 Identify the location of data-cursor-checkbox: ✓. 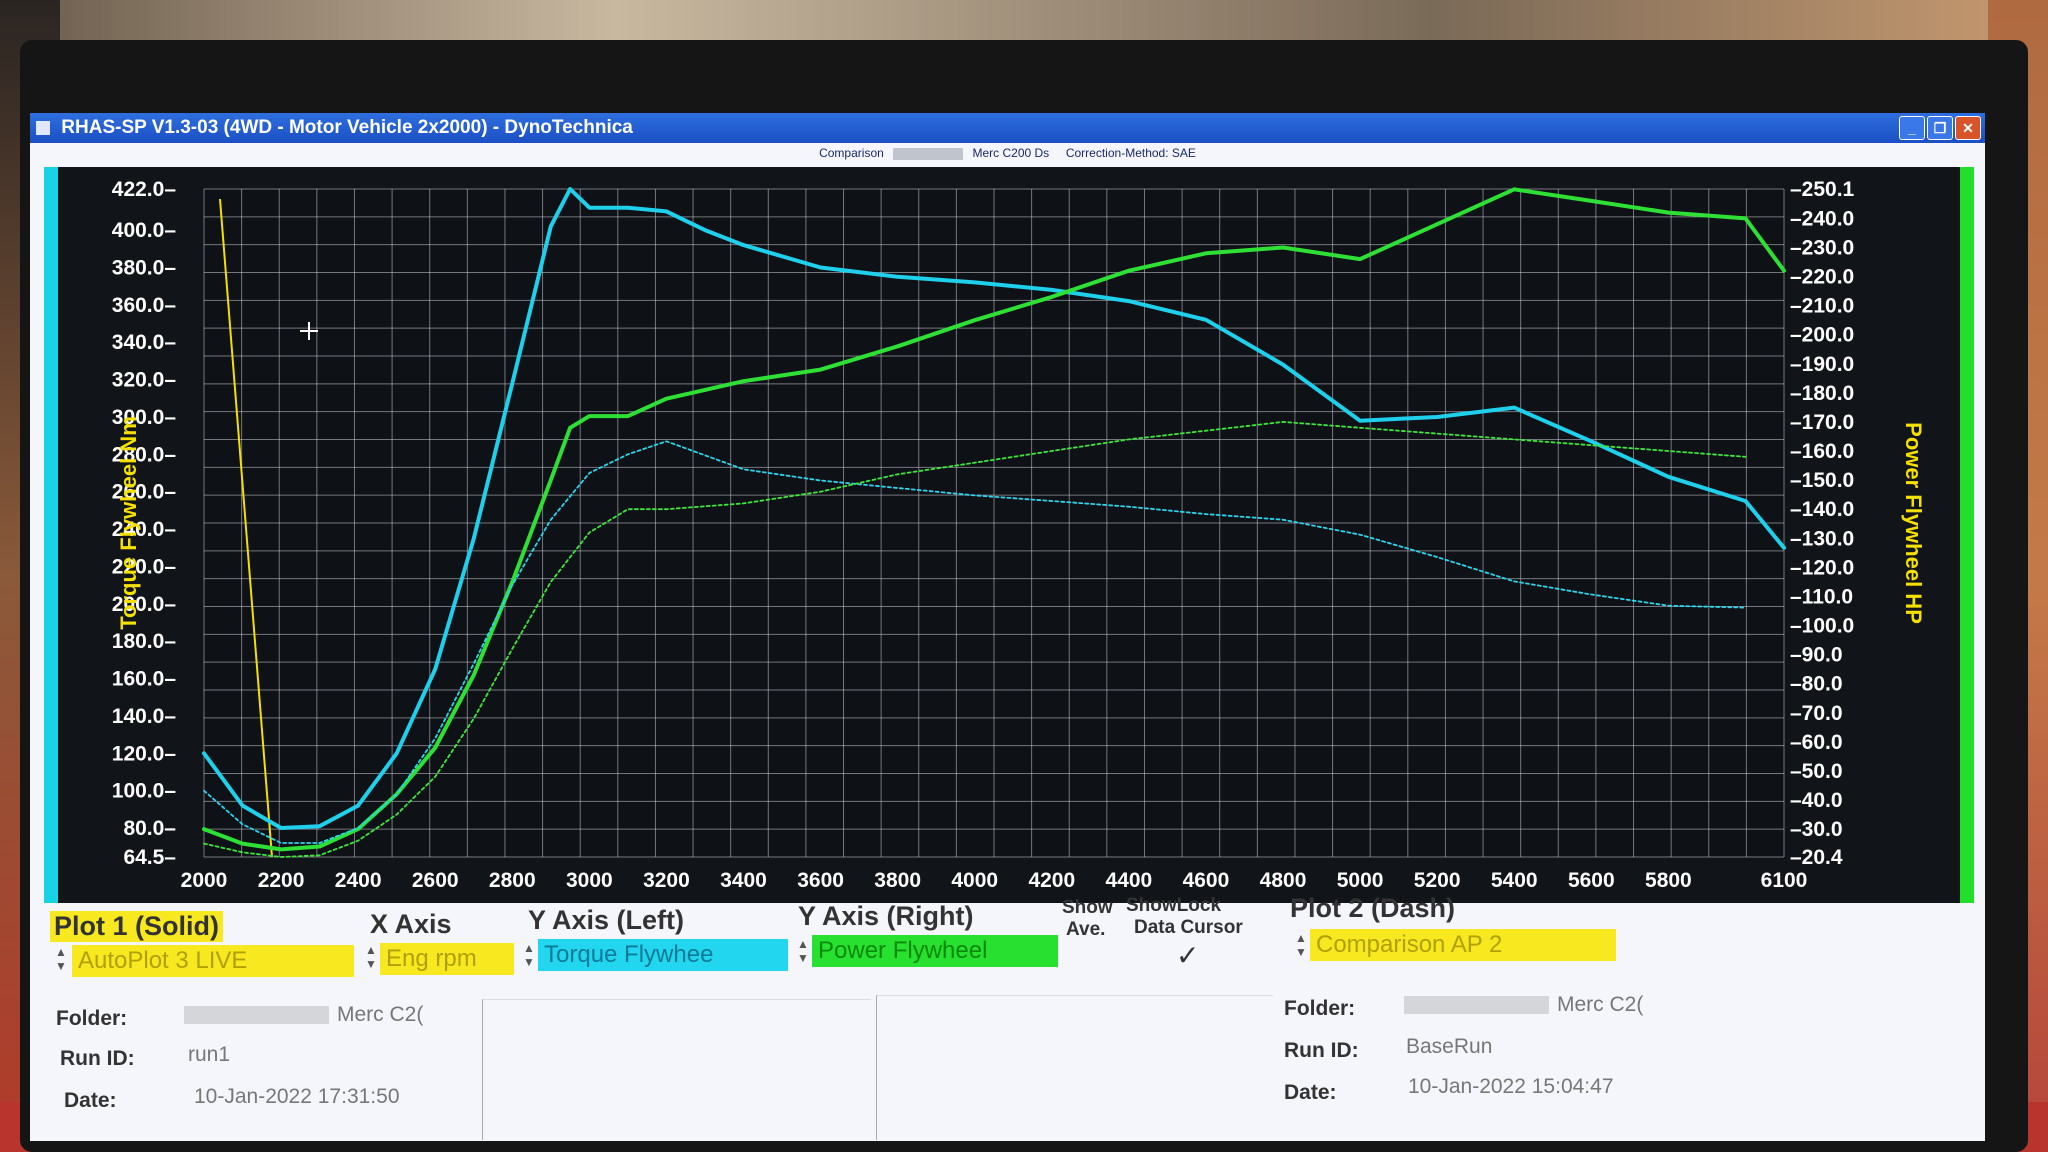
(1187, 955).